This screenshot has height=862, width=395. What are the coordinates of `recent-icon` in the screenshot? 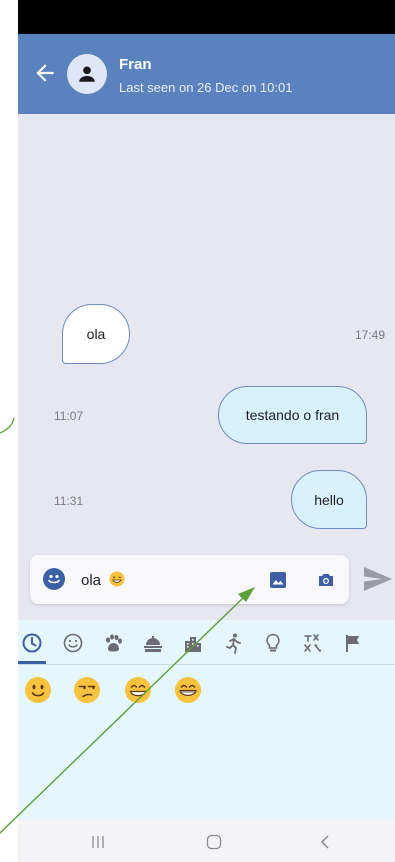 It's located at (32, 643).